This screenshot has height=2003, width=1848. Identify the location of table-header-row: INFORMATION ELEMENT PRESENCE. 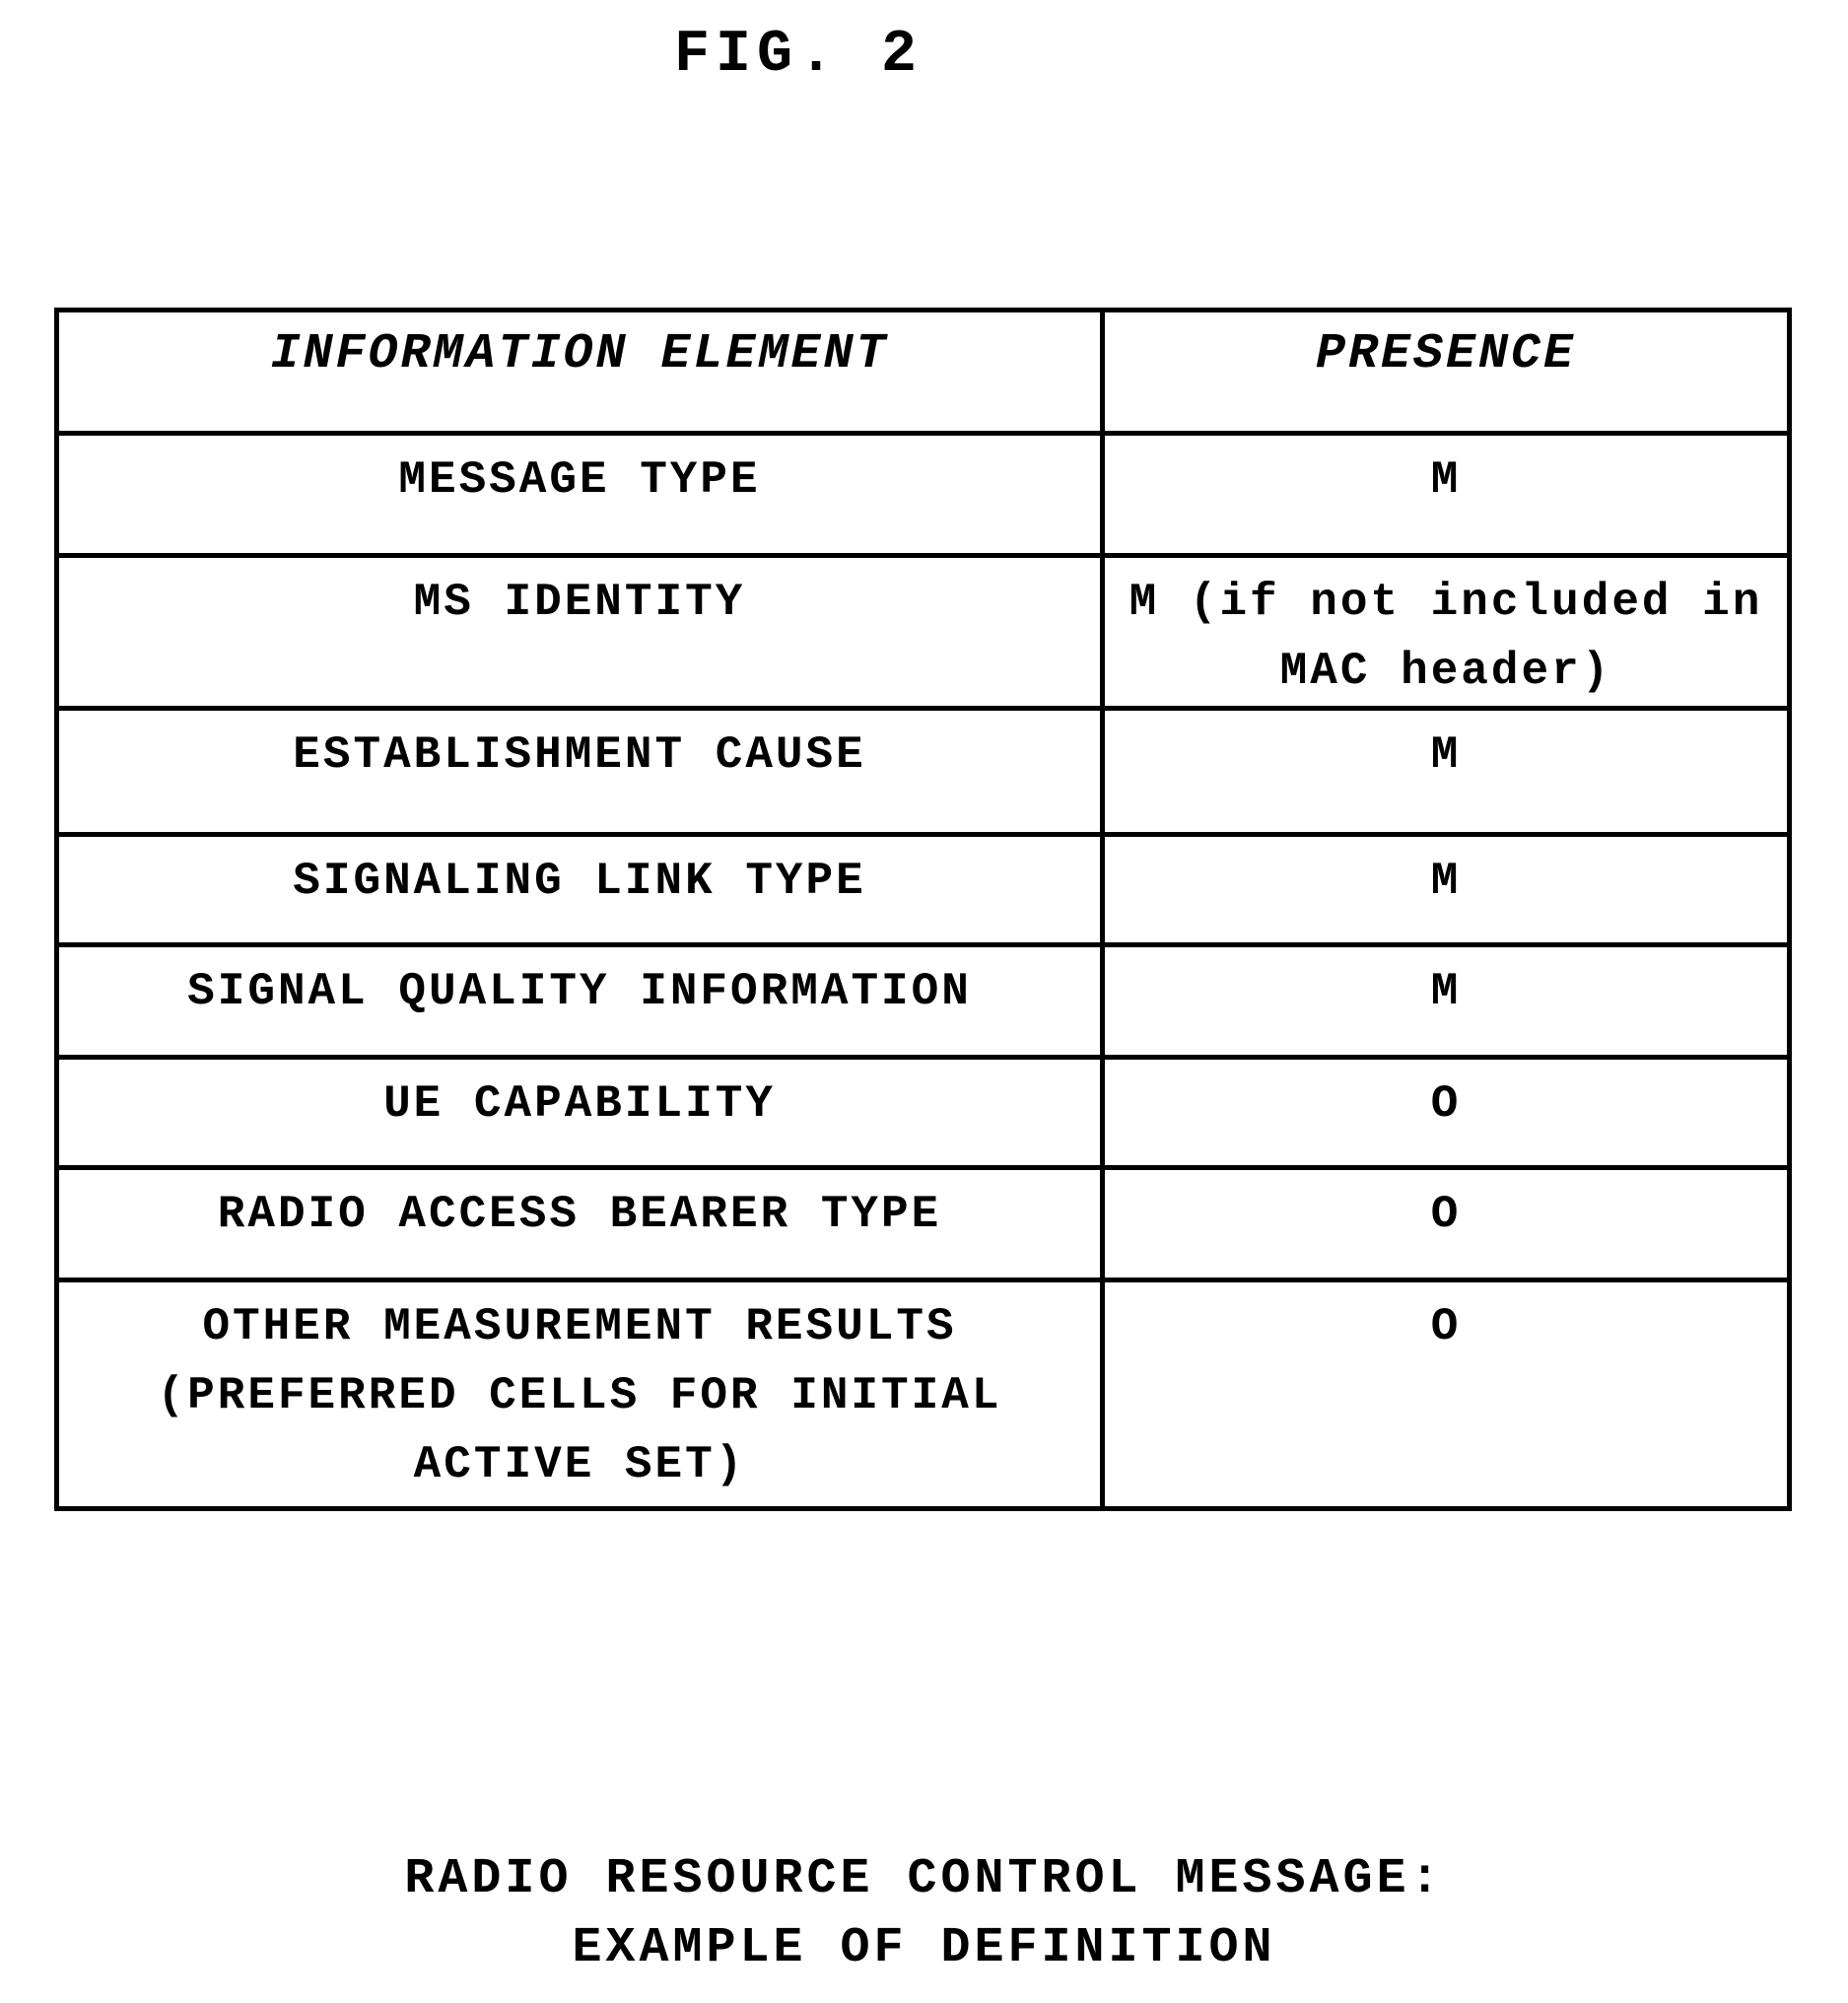
(923, 372).